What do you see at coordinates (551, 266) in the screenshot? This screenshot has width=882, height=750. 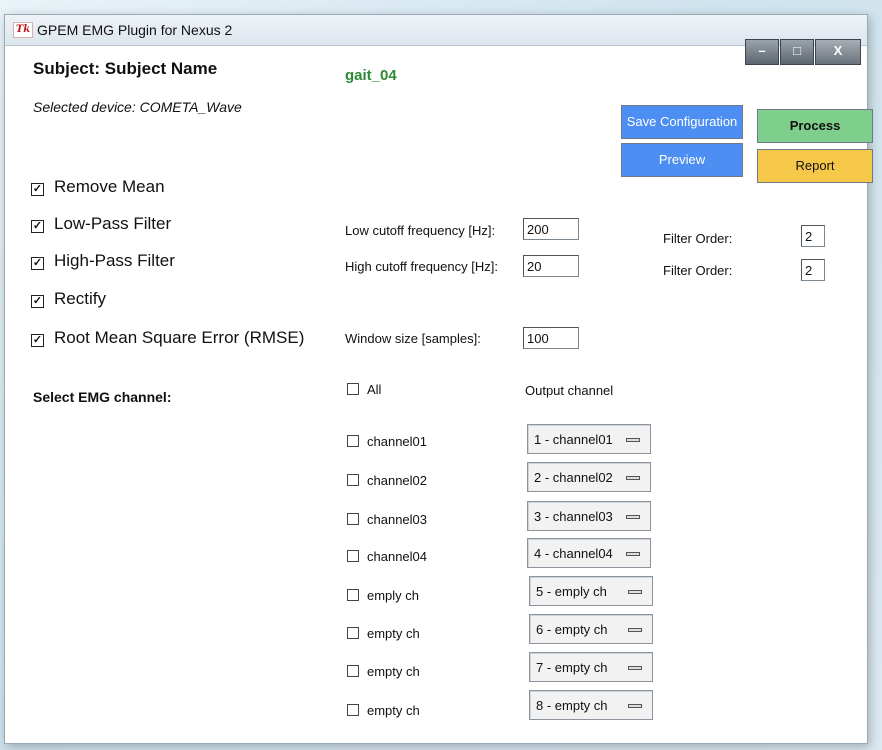 I see `high-cutoff-input: 20` at bounding box center [551, 266].